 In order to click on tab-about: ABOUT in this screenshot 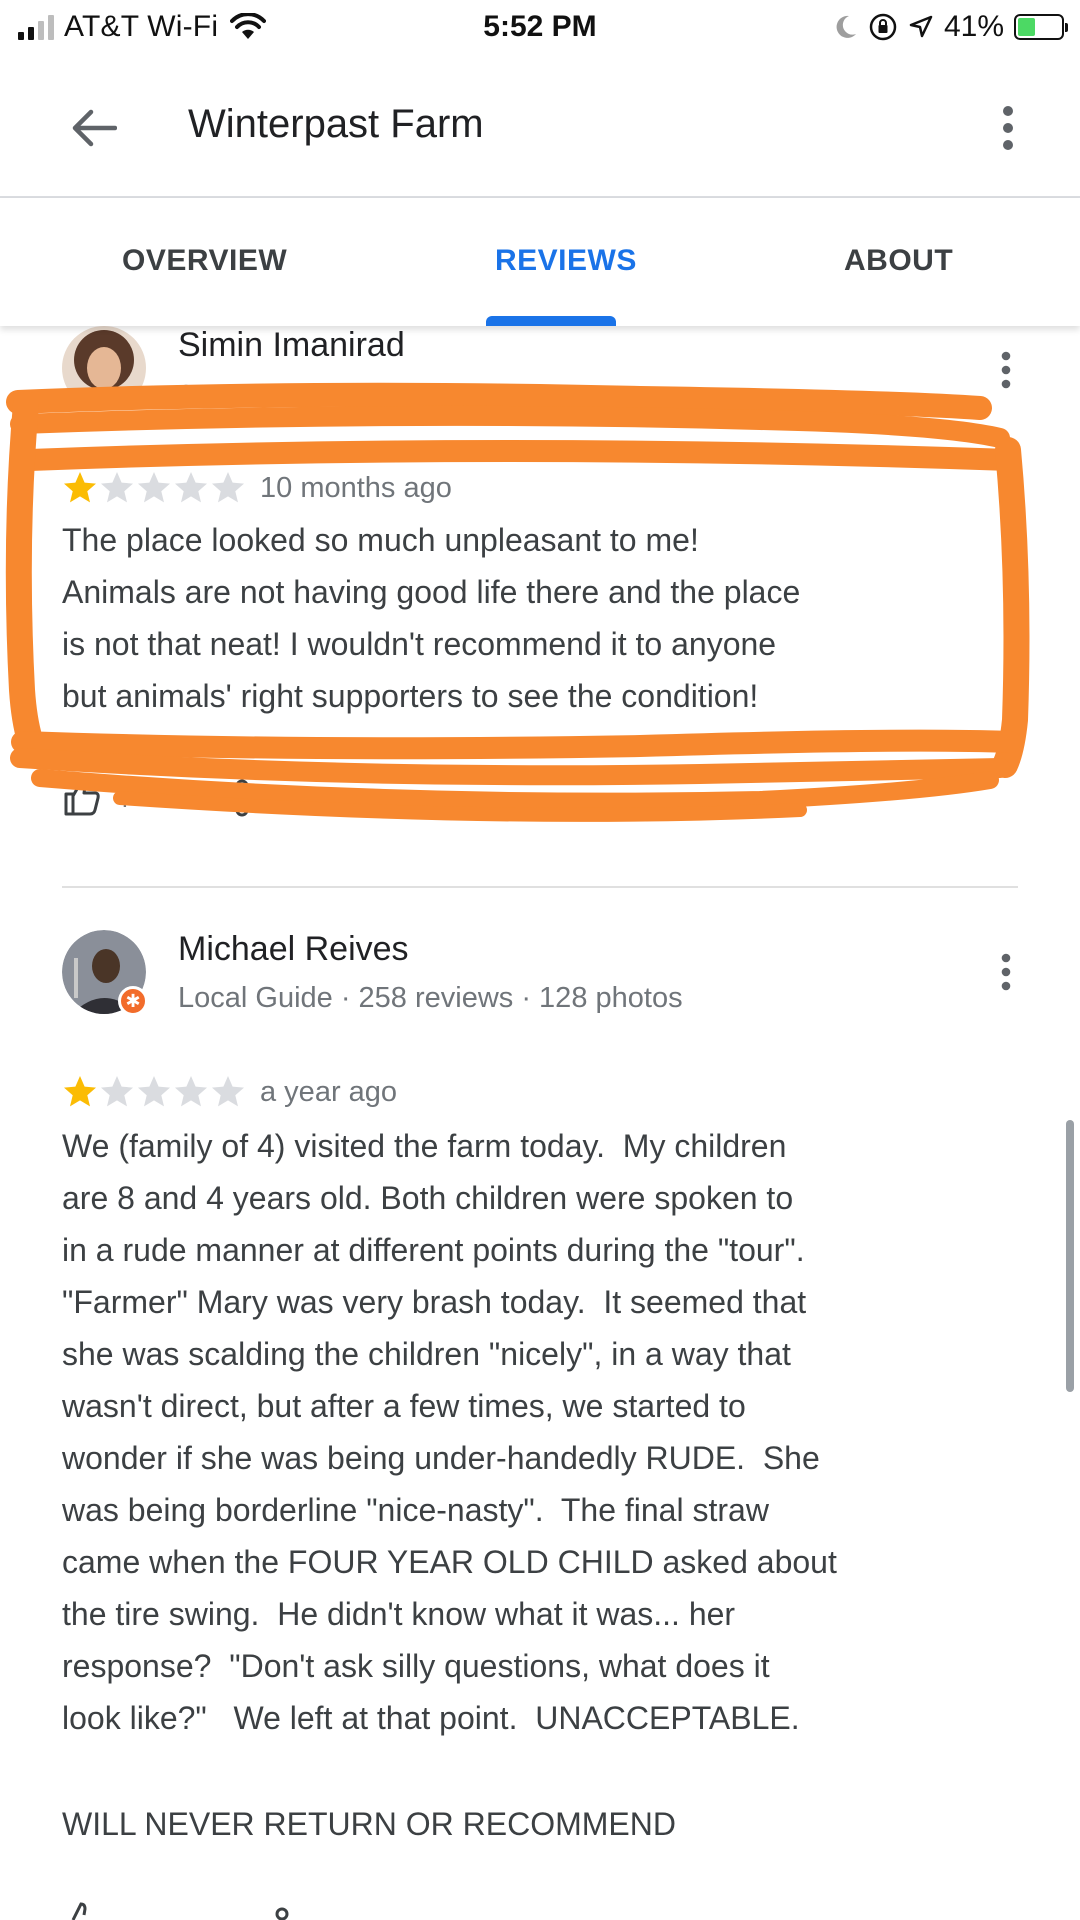, I will do `click(898, 261)`.